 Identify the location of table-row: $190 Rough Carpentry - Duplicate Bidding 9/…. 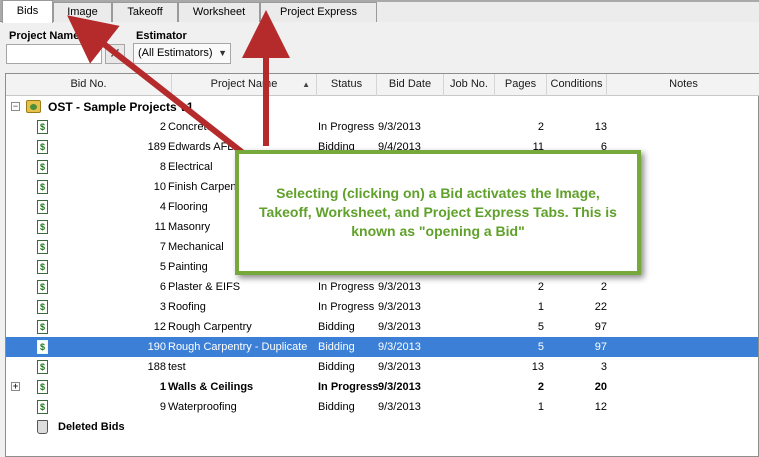
(382, 347).